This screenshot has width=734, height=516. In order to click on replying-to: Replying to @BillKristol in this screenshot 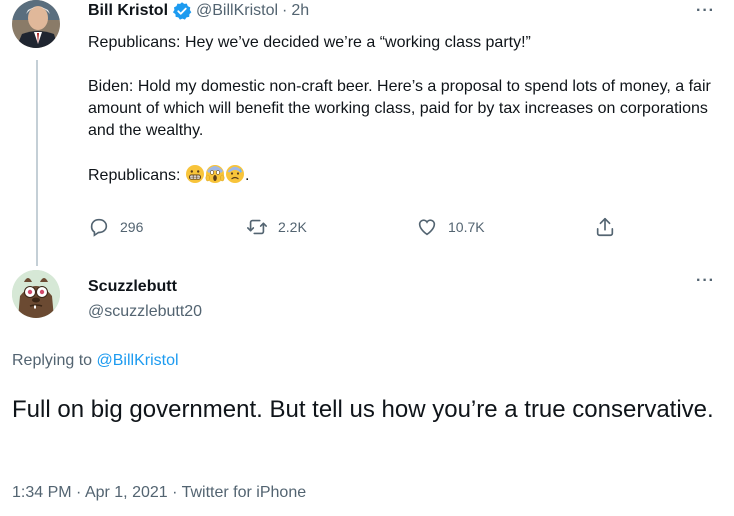, I will do `click(95, 361)`.